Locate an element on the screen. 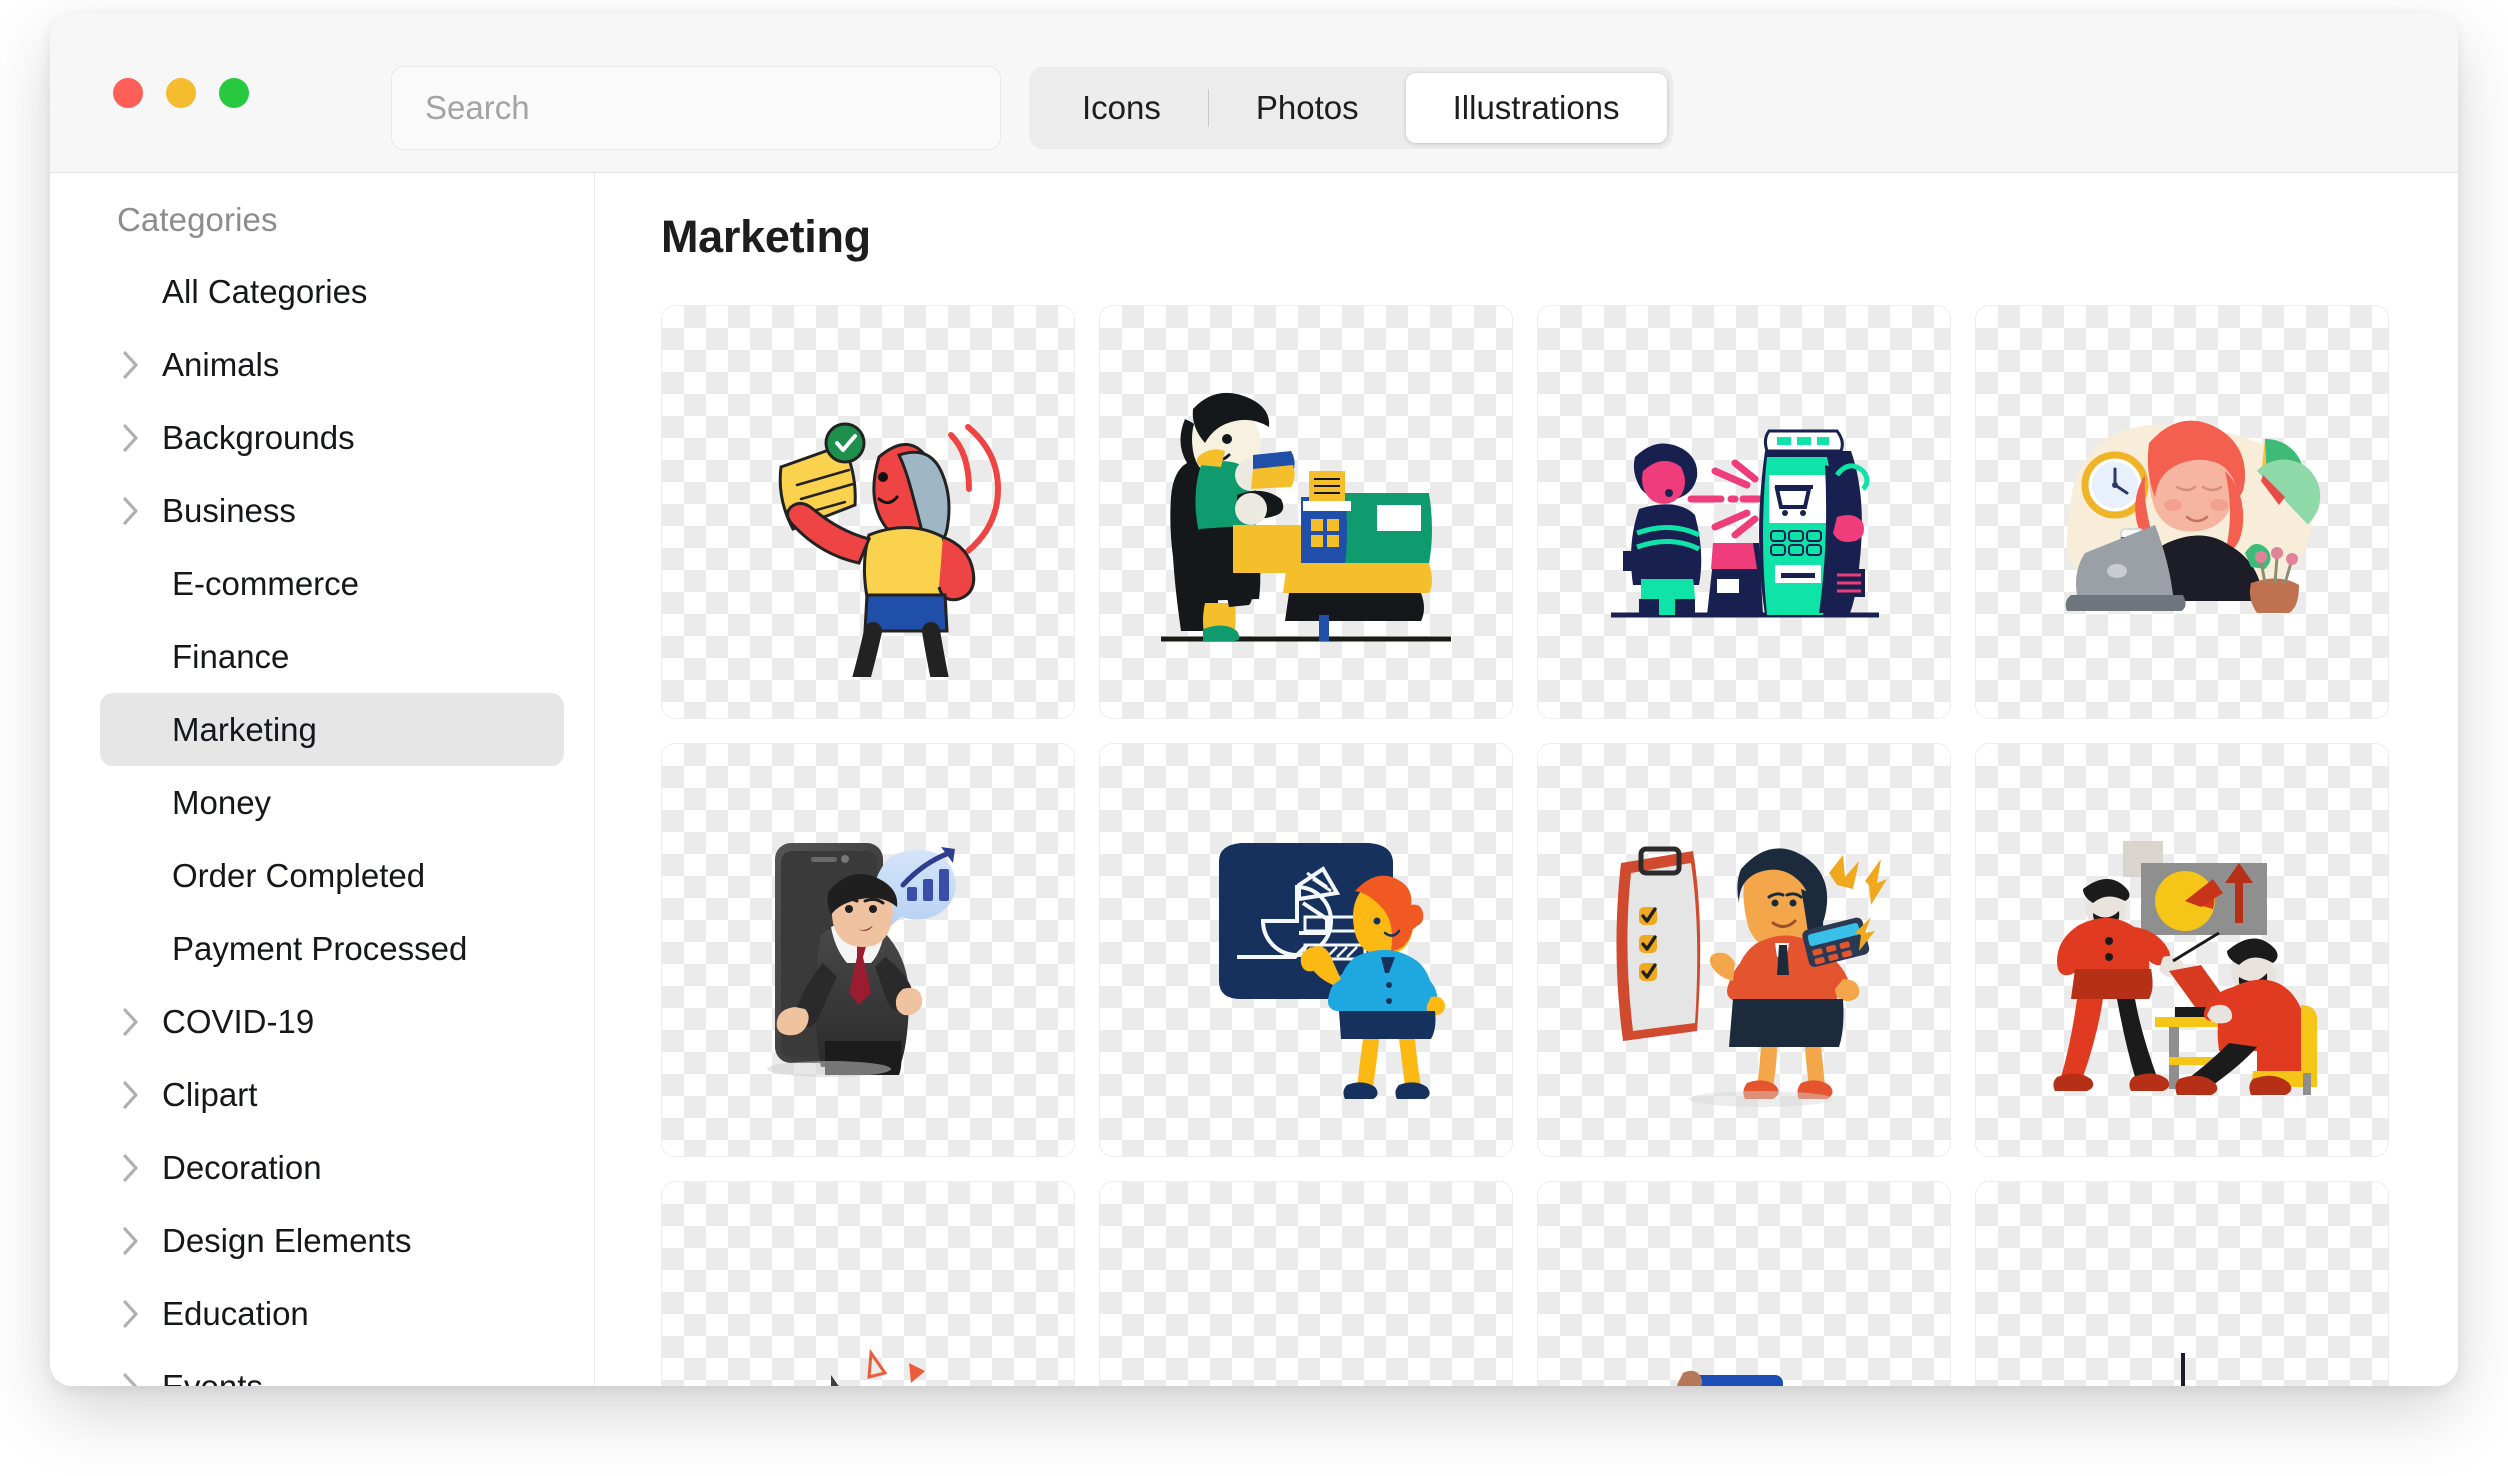  tab-icons-label: Icons is located at coordinates (1121, 107).